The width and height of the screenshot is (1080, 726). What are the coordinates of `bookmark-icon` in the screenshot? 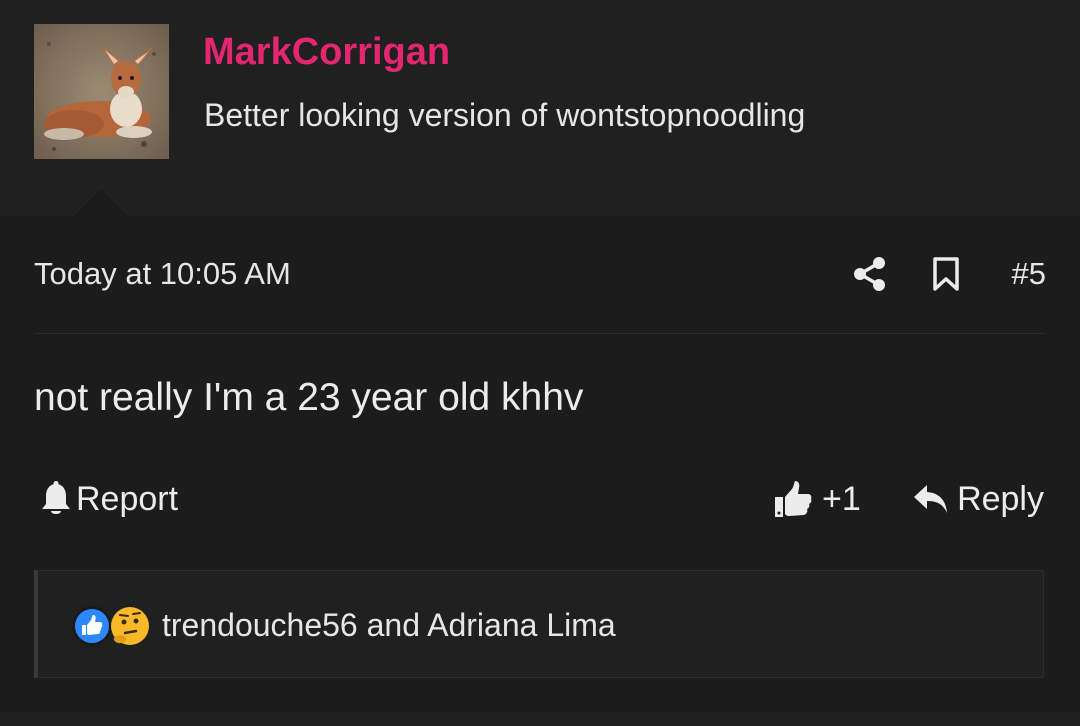 It's located at (946, 274).